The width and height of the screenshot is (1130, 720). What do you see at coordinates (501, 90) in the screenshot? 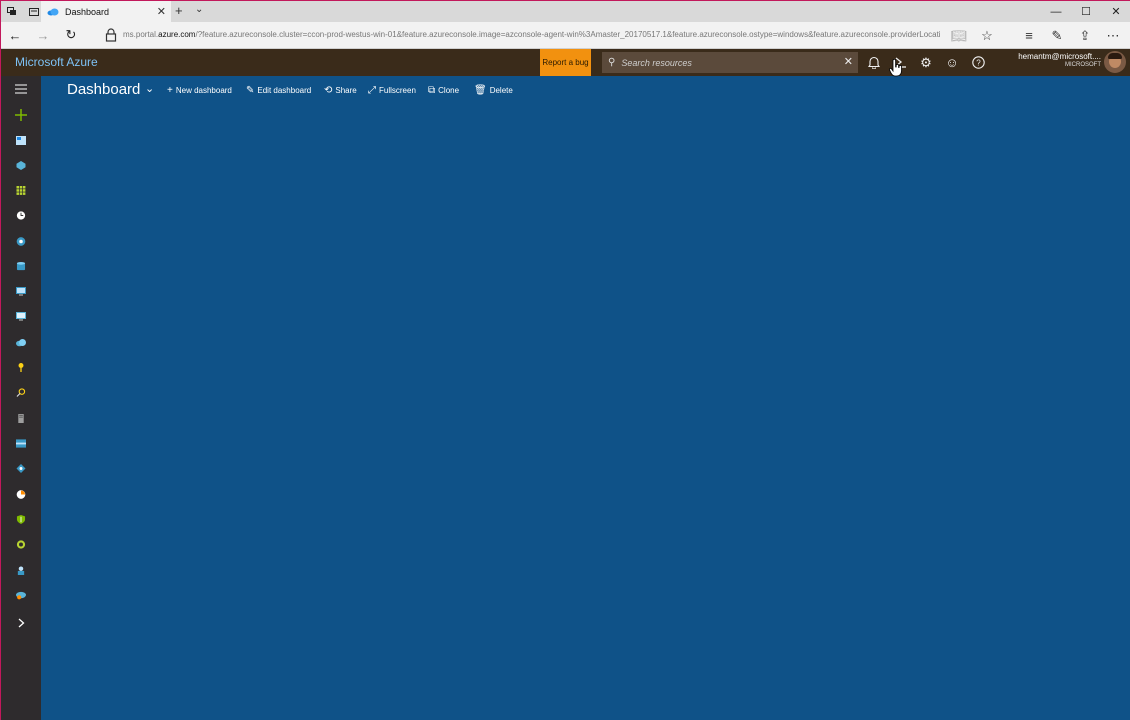
I see `delete-label: Delete` at bounding box center [501, 90].